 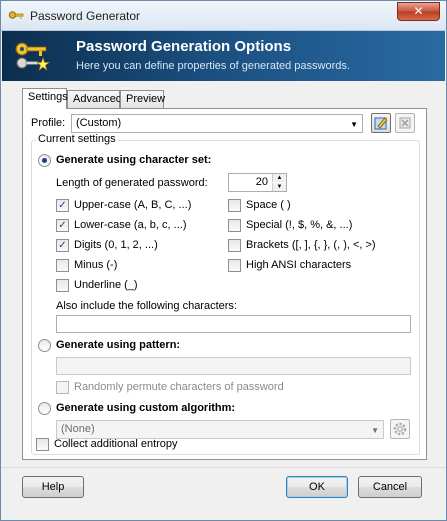 I want to click on close-icon: ✕, so click(x=418, y=11).